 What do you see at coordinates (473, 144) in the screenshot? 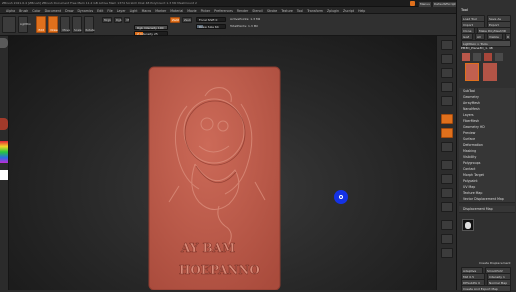
I see `tray-section-label: Deformation` at bounding box center [473, 144].